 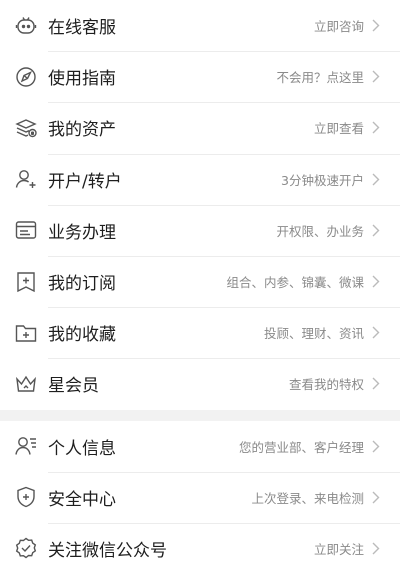 I want to click on menu-item-label: 我的收藏, so click(x=156, y=332).